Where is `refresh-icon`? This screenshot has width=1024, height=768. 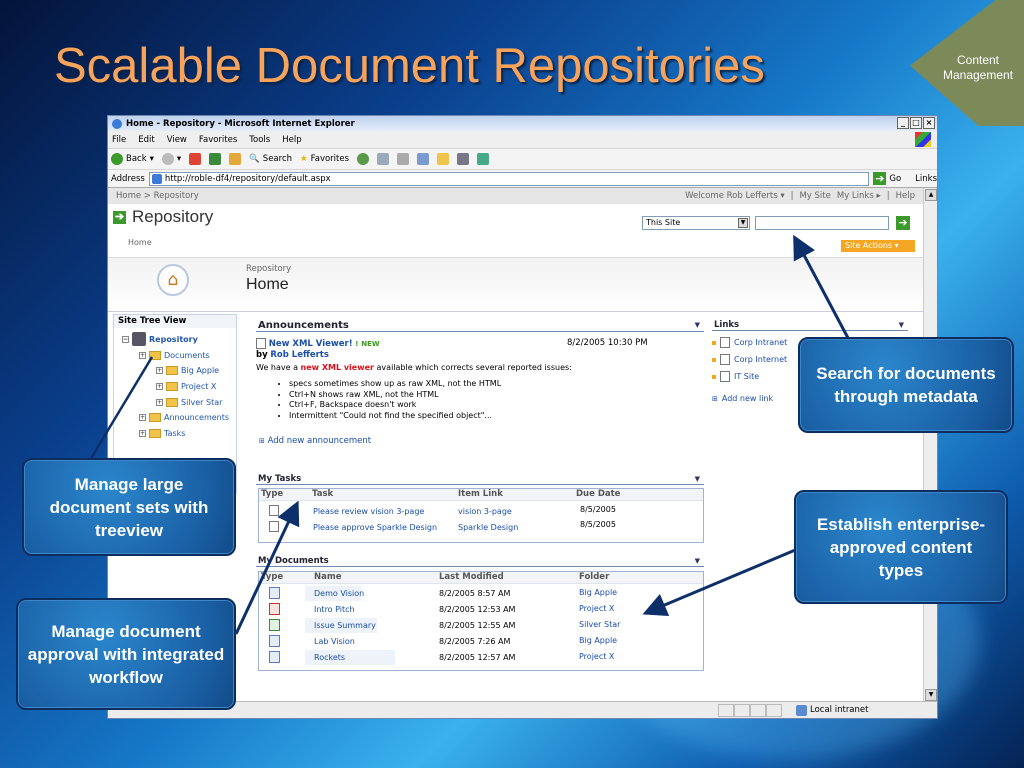 refresh-icon is located at coordinates (215, 159).